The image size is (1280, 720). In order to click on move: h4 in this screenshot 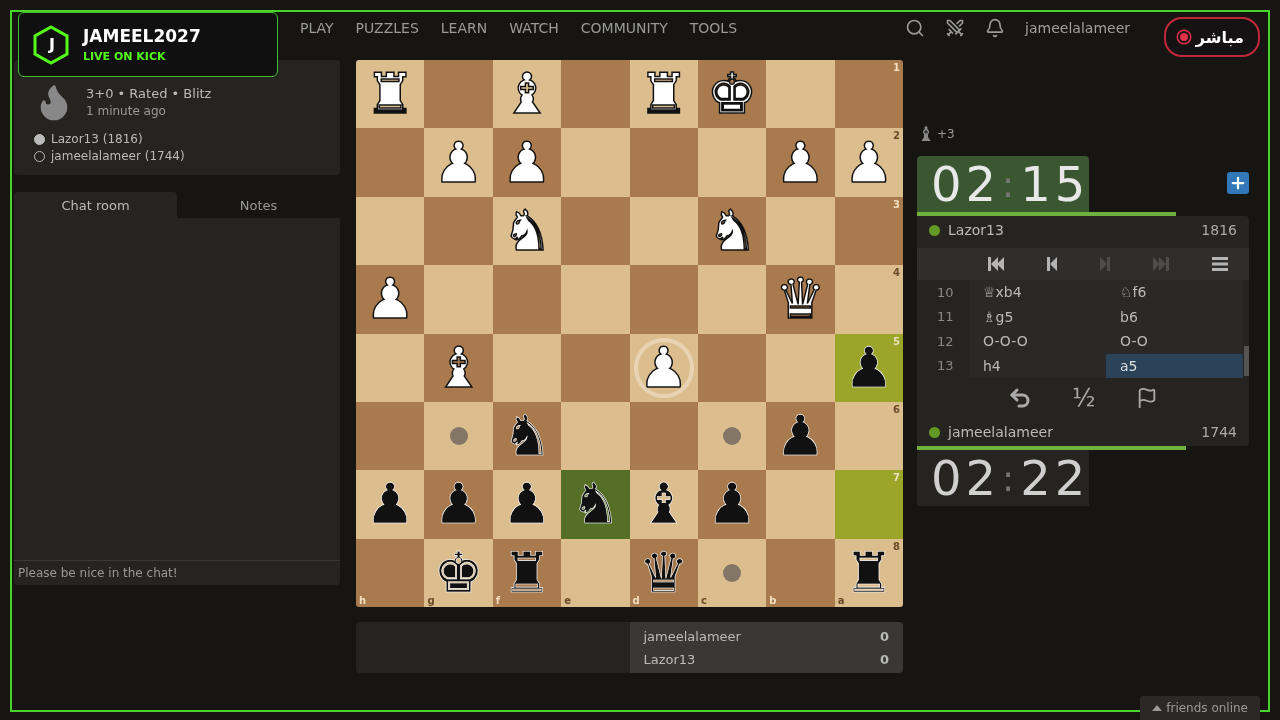, I will do `click(1037, 365)`.